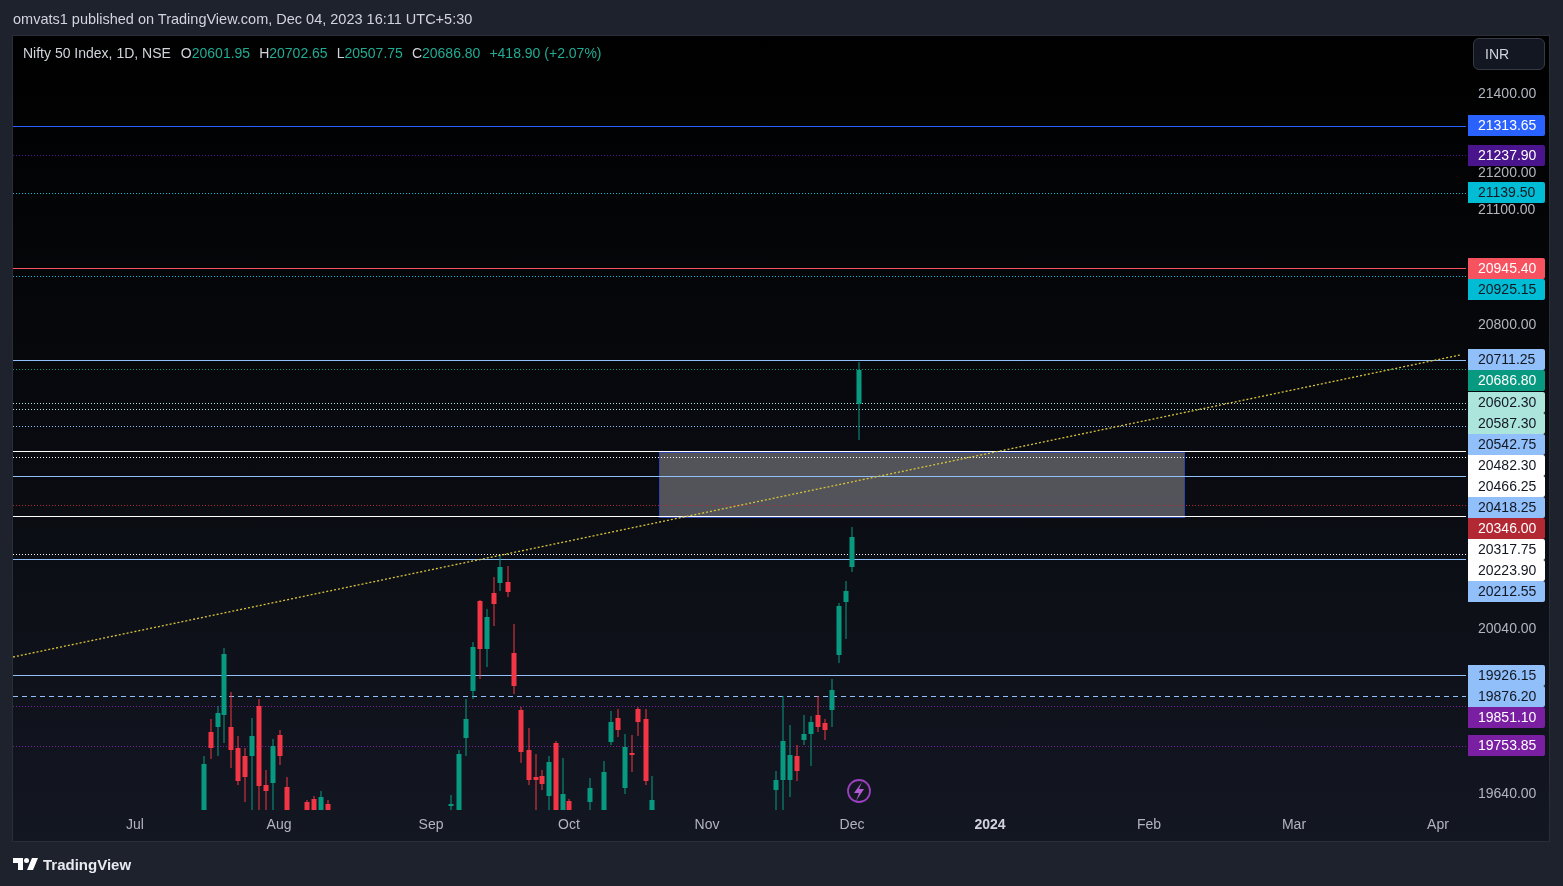 This screenshot has width=1563, height=886. I want to click on month-label: Dec, so click(852, 824).